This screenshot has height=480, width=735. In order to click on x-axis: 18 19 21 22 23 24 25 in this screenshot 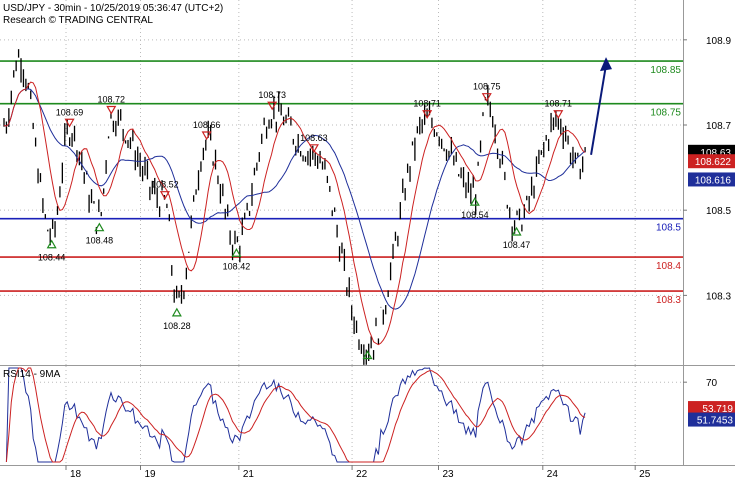, I will do `click(358, 472)`.